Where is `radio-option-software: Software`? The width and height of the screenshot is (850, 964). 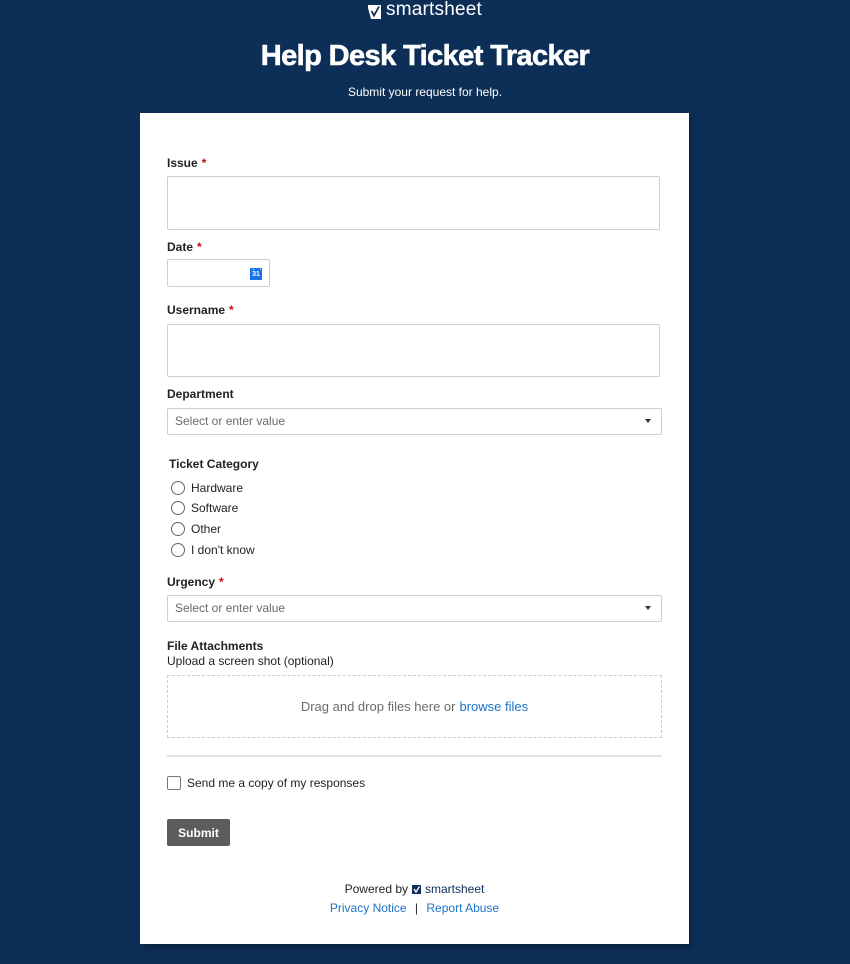
radio-option-software: Software is located at coordinates (204, 508).